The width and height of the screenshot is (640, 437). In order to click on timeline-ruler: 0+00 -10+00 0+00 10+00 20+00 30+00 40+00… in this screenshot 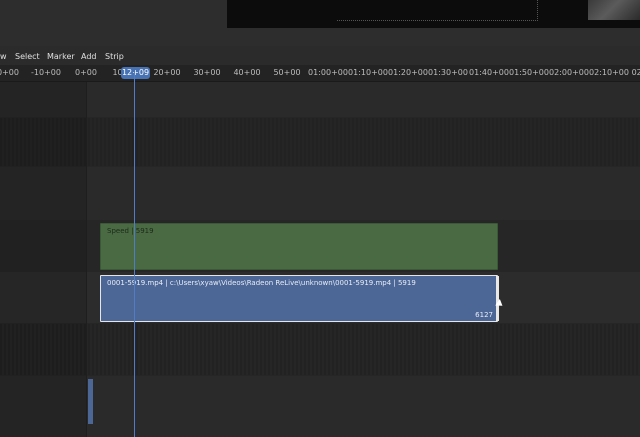, I will do `click(320, 73)`.